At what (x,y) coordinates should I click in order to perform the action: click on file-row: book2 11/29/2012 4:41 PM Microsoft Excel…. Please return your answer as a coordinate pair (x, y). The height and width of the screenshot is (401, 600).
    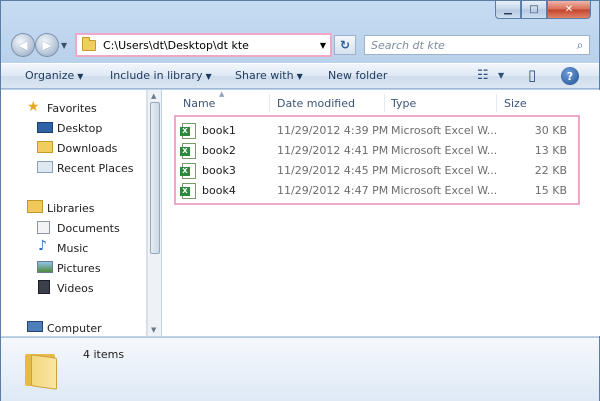
    Looking at the image, I should click on (377, 151).